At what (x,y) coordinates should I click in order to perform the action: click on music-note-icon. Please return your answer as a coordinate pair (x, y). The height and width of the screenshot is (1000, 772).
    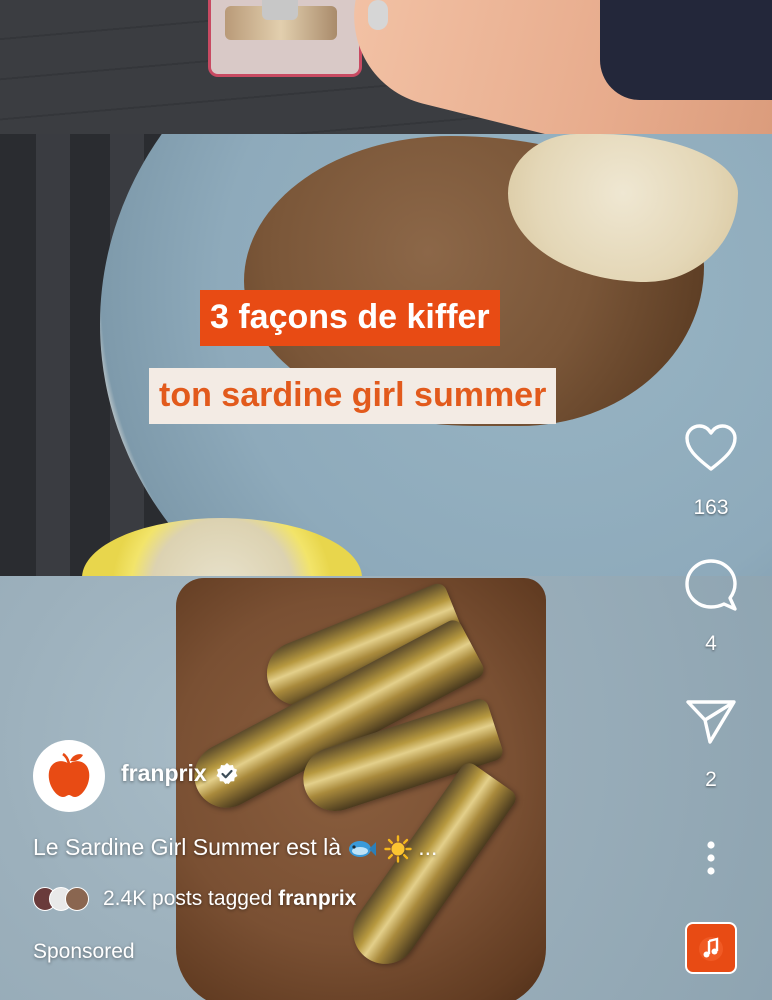
    Looking at the image, I should click on (711, 949).